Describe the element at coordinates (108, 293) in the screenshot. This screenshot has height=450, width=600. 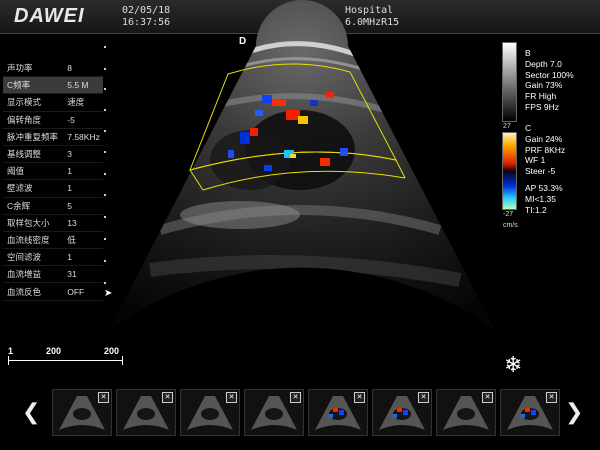
I see `focus-marker-icon: ➤` at that location.